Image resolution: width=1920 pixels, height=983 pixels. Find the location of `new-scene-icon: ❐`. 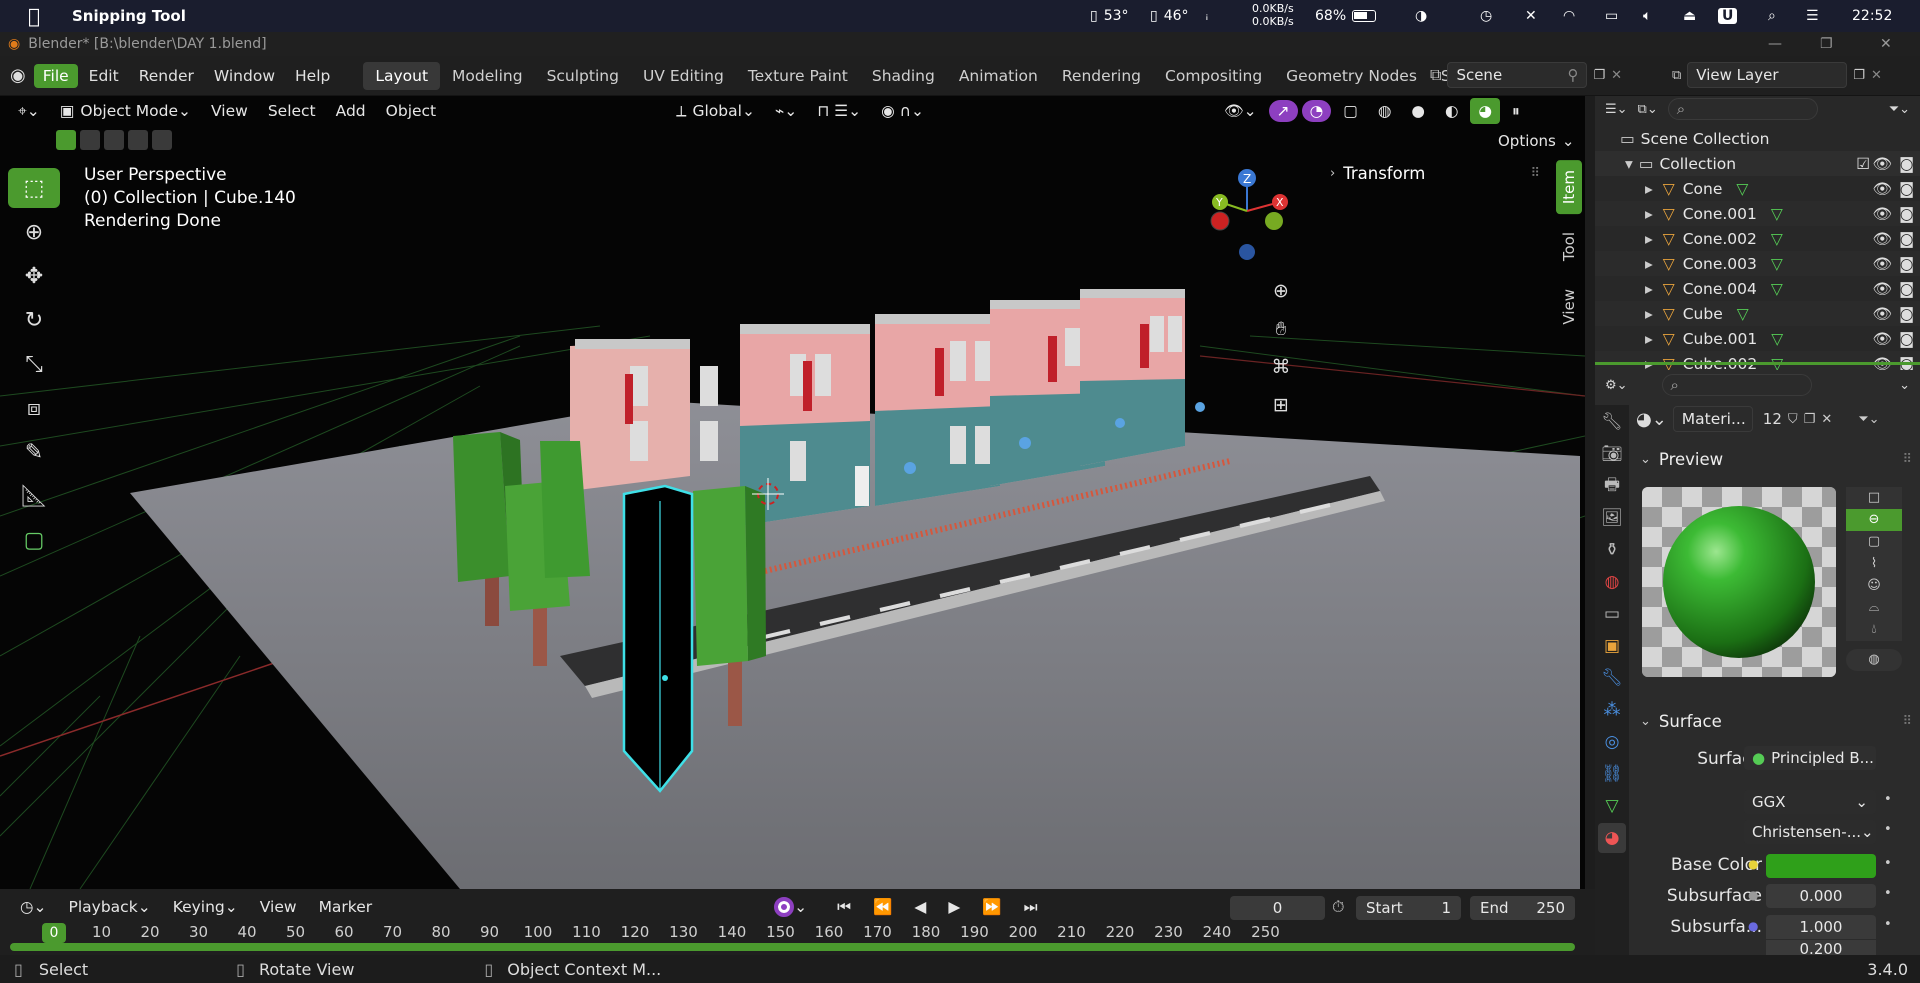

new-scene-icon: ❐ is located at coordinates (1599, 75).